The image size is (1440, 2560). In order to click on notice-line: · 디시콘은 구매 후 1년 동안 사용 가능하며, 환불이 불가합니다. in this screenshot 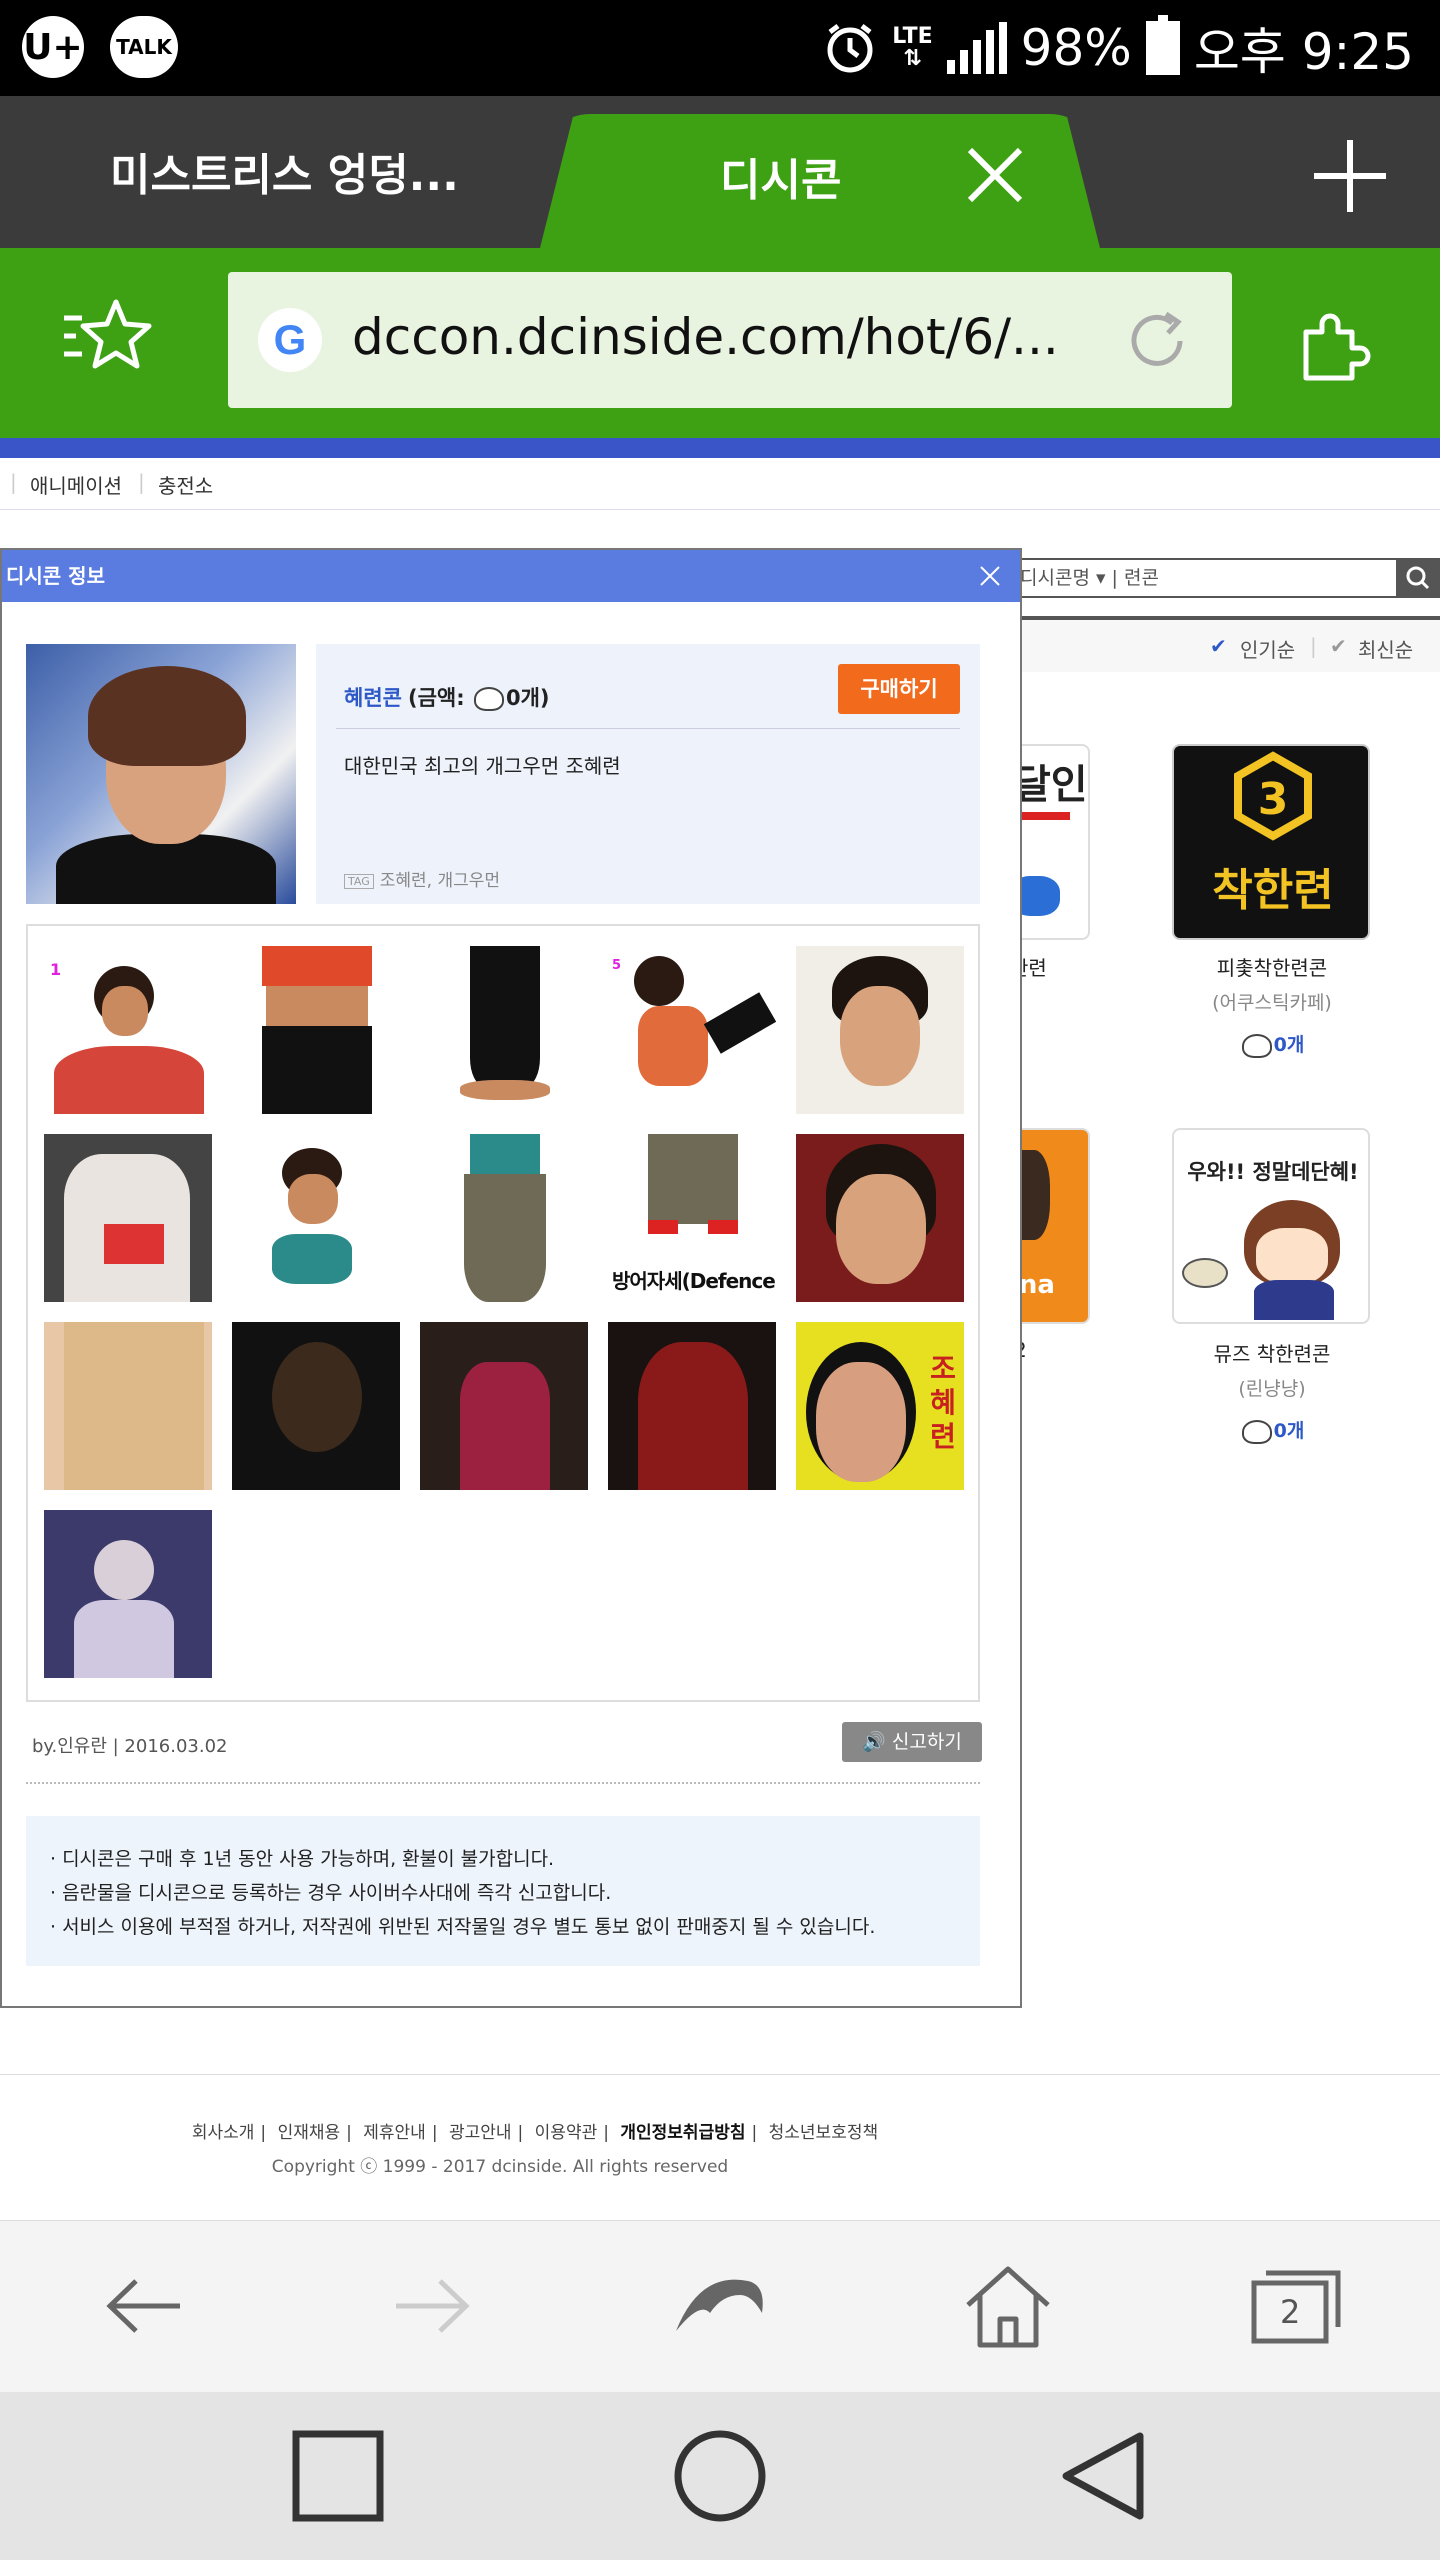, I will do `click(302, 1859)`.